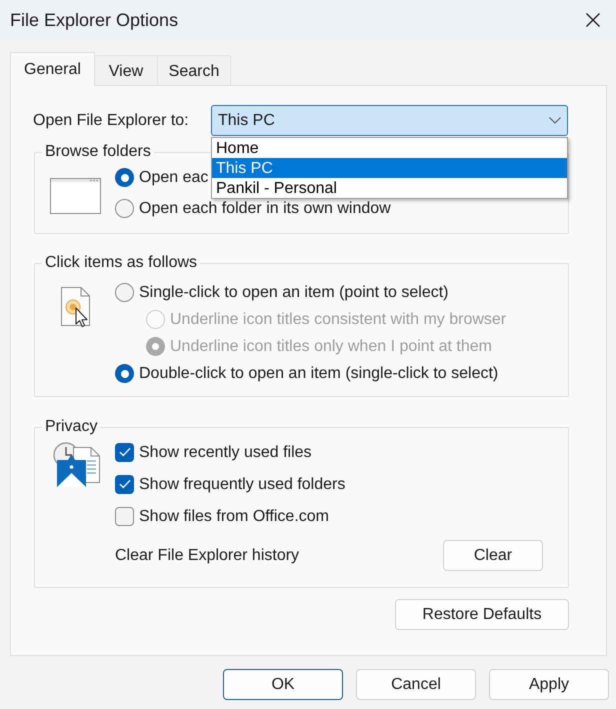 The width and height of the screenshot is (616, 709). Describe the element at coordinates (293, 292) in the screenshot. I see `radio-label: Single-click to open an item (point to select)` at that location.